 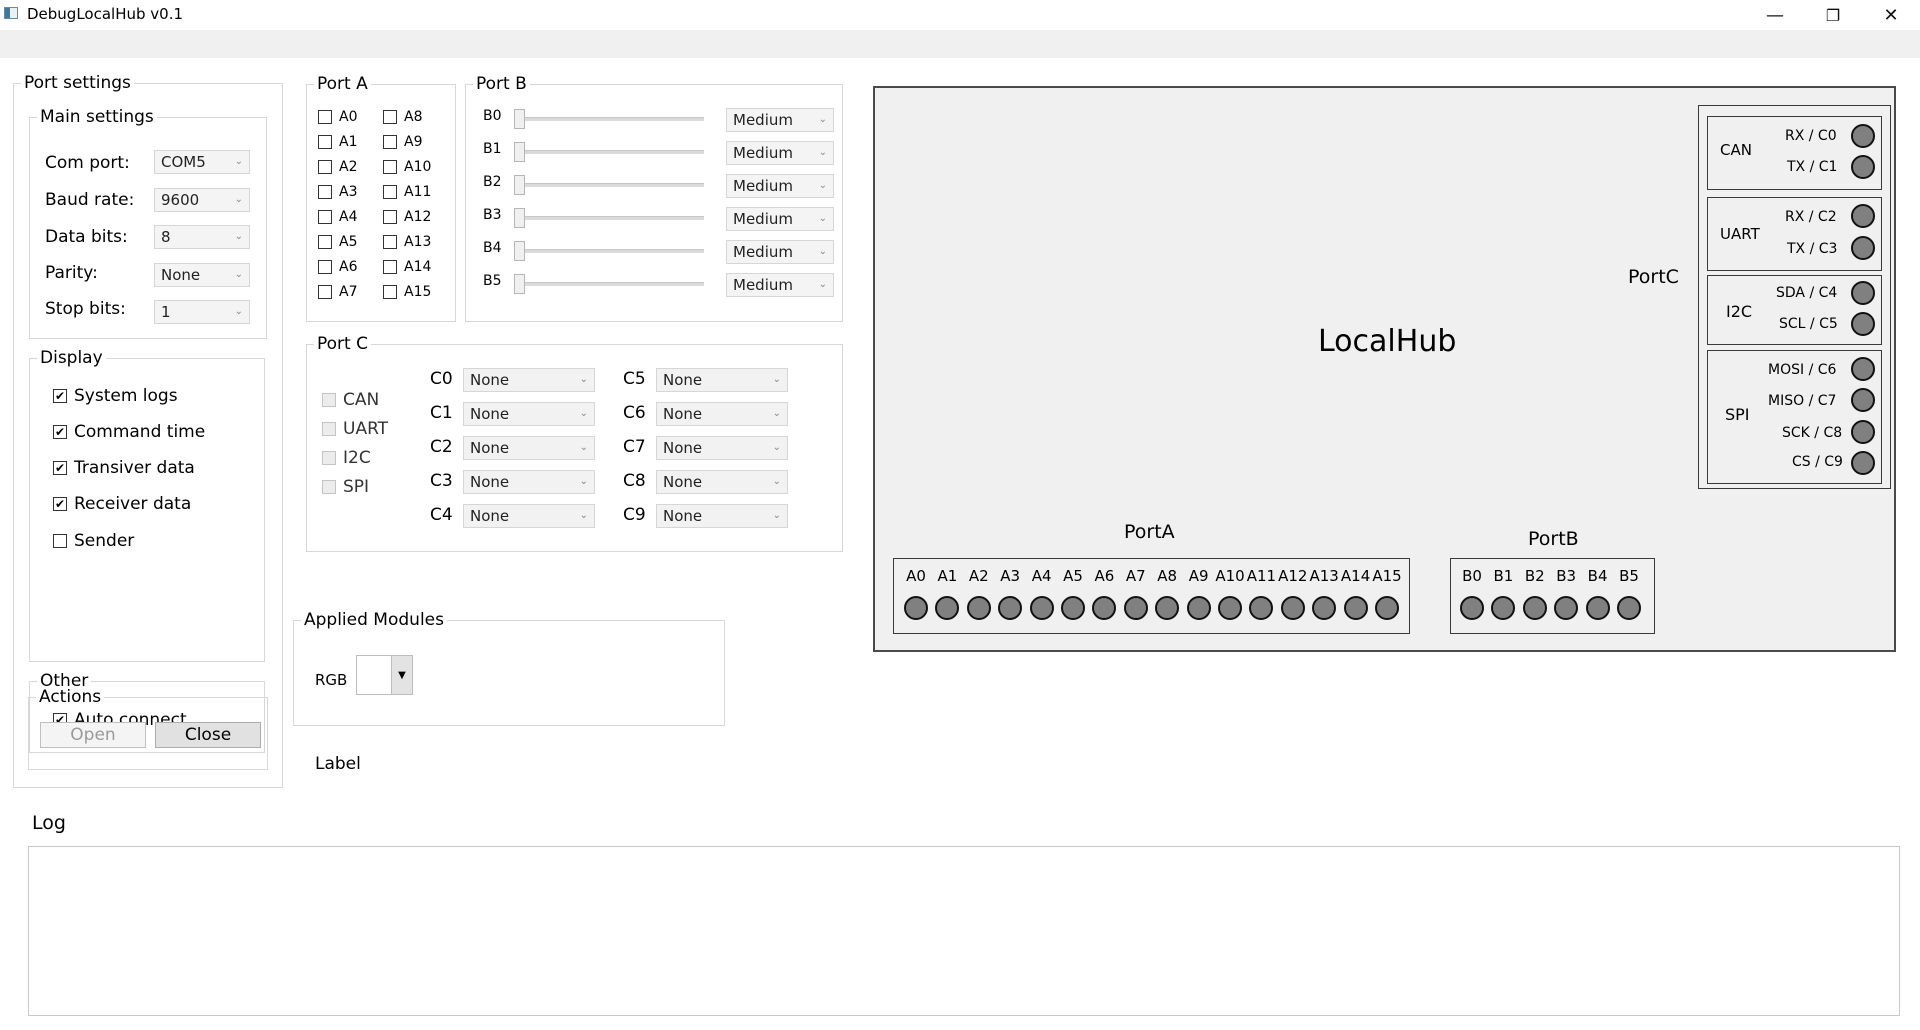 I want to click on com-port-select: COM5 ⌄, so click(x=202, y=162).